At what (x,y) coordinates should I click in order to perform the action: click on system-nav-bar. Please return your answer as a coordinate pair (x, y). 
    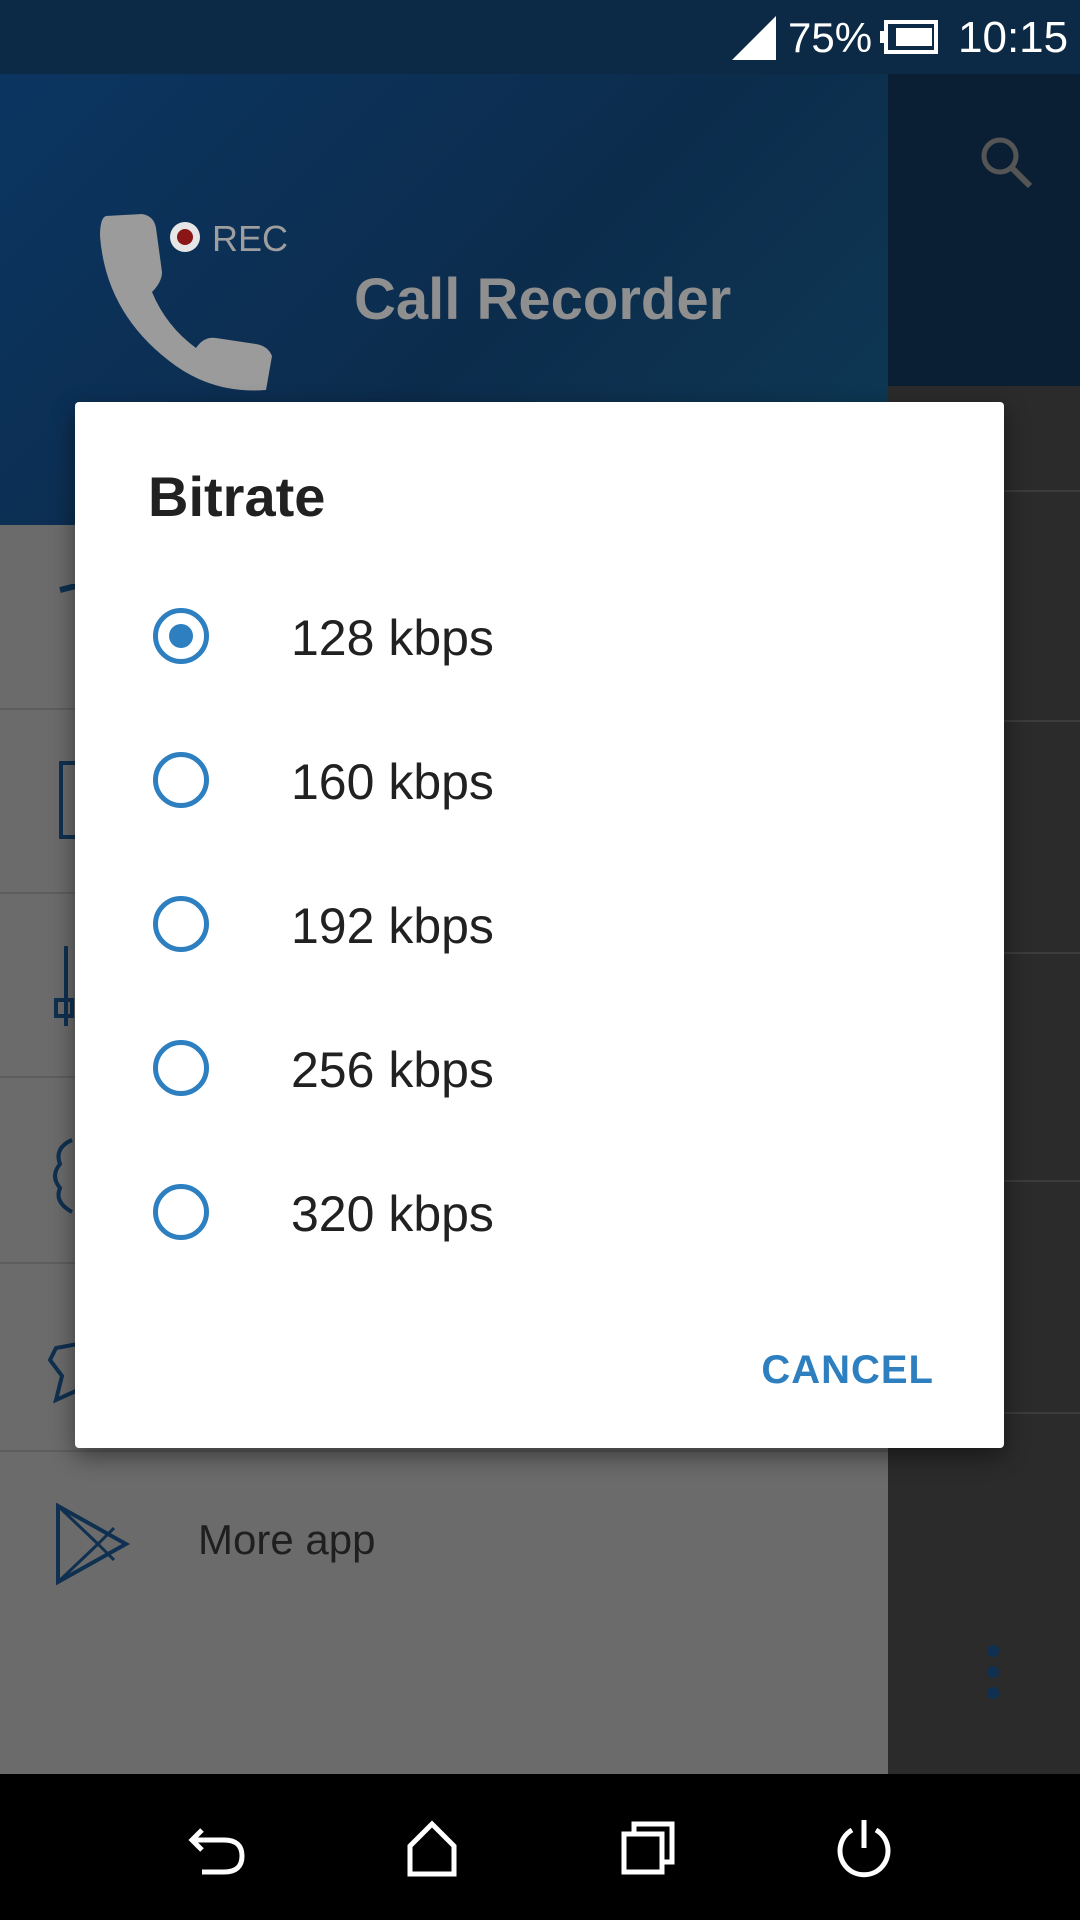
    Looking at the image, I should click on (540, 1847).